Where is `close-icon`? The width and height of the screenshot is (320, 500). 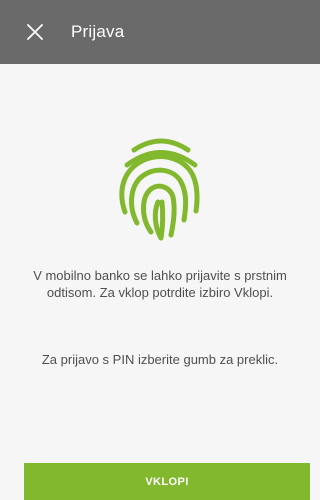 close-icon is located at coordinates (35, 32).